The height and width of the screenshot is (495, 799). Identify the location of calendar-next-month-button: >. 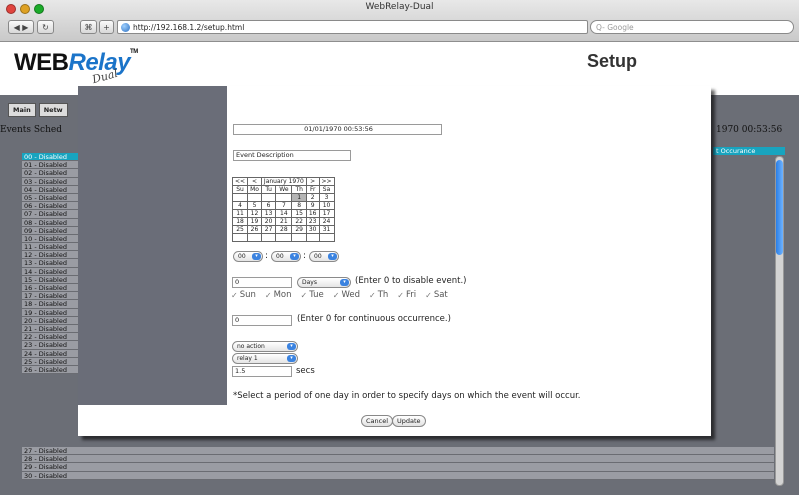
(312, 181).